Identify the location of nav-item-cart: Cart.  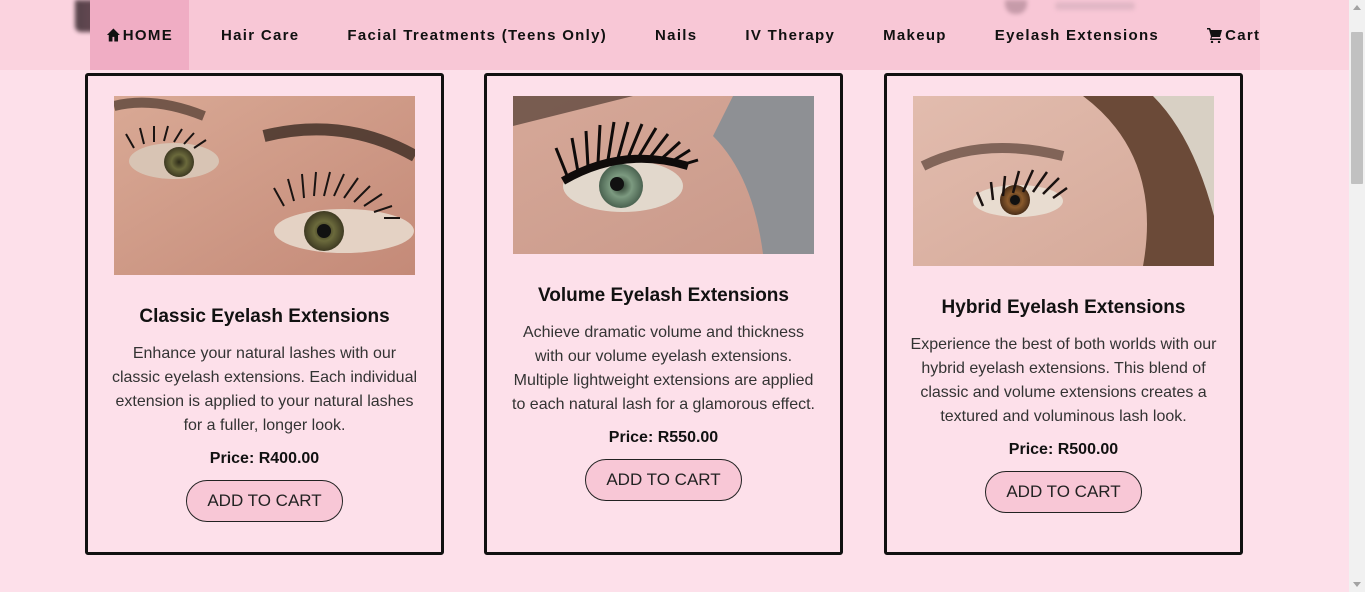
(1233, 35).